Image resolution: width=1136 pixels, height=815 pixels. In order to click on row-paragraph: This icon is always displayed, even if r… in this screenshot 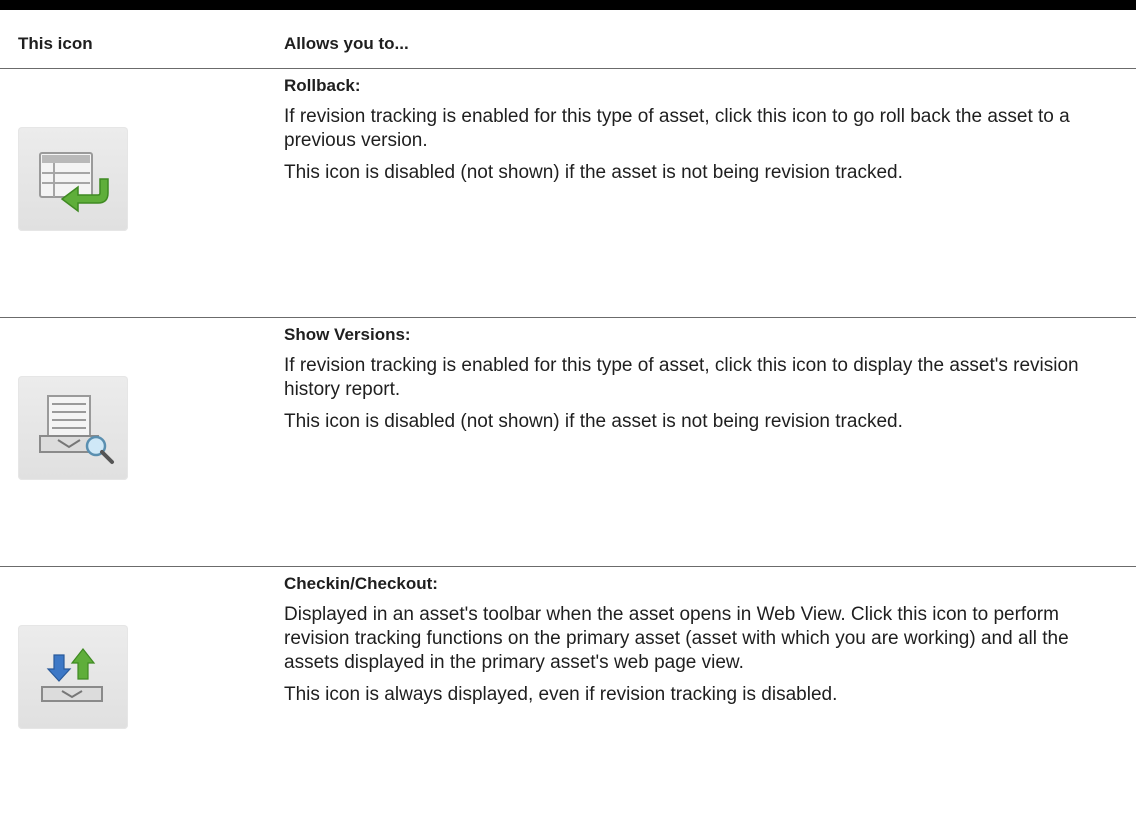, I will do `click(561, 694)`.